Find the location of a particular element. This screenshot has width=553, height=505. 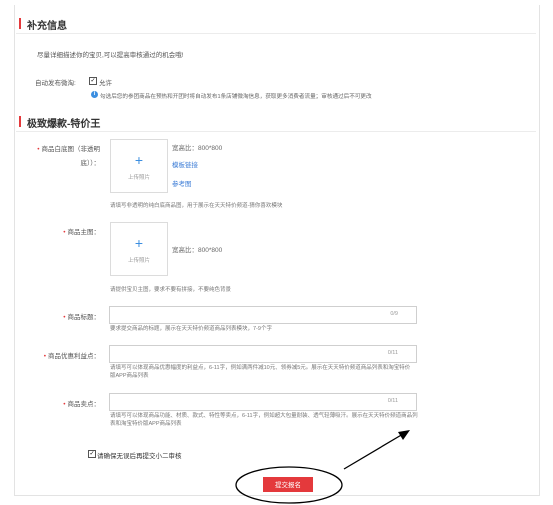

annotation-arrow-line is located at coordinates (373, 451).